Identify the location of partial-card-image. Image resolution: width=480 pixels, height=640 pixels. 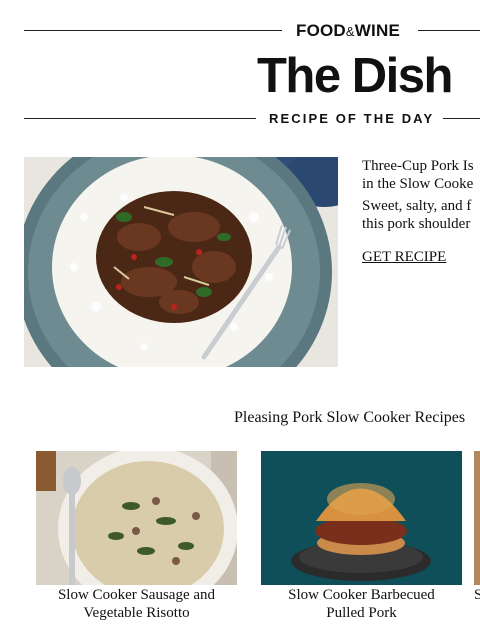
(477, 518).